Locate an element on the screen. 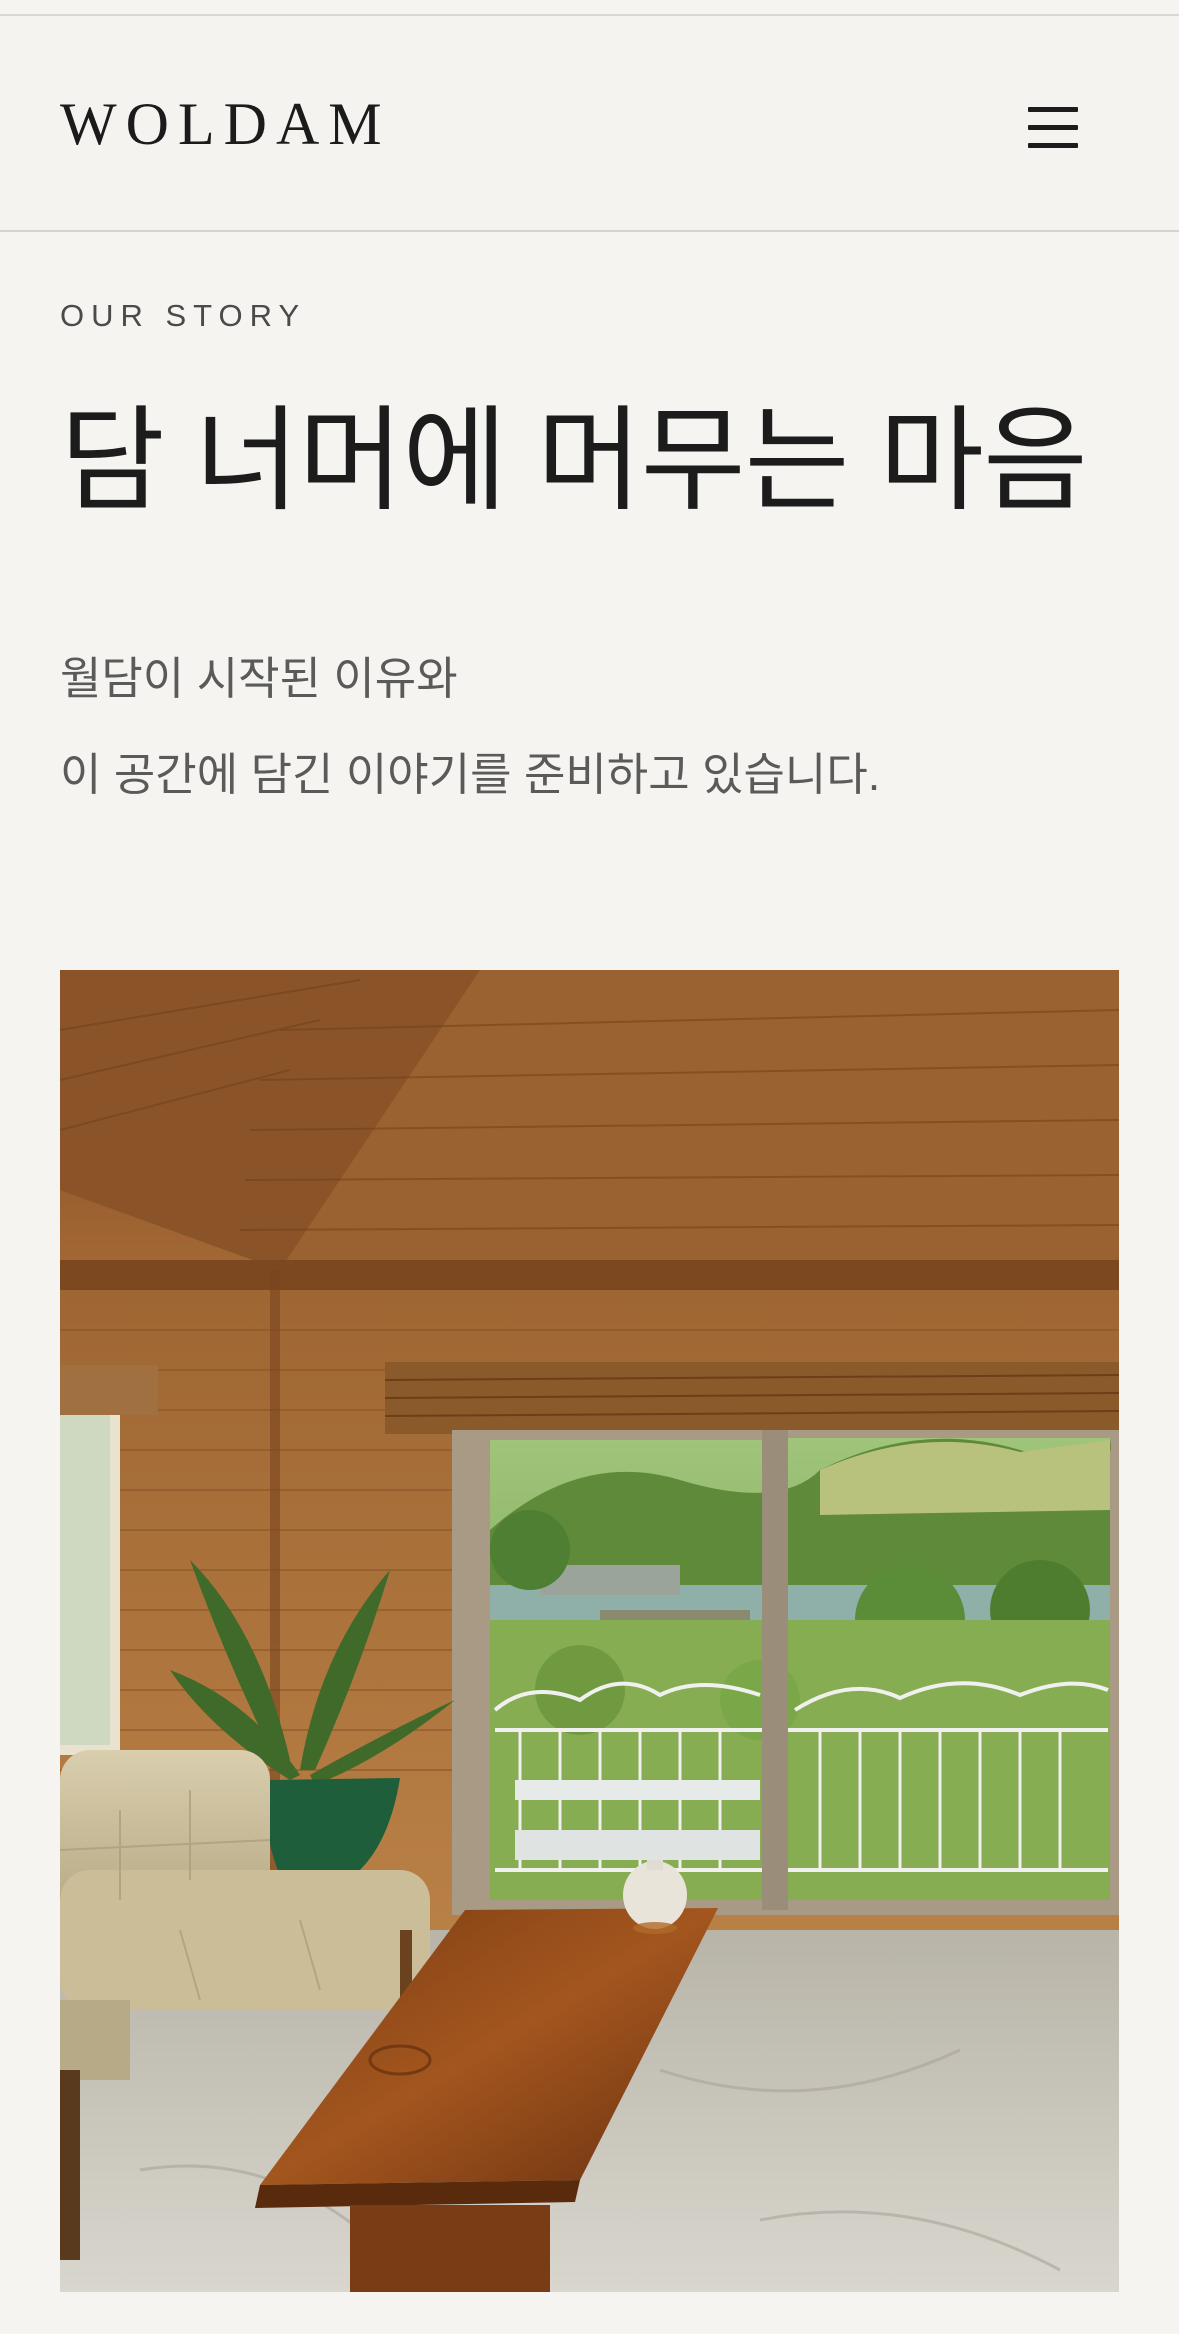 The height and width of the screenshot is (2334, 1179). page-title: 담 너머에 머무는 마음 is located at coordinates (574, 461).